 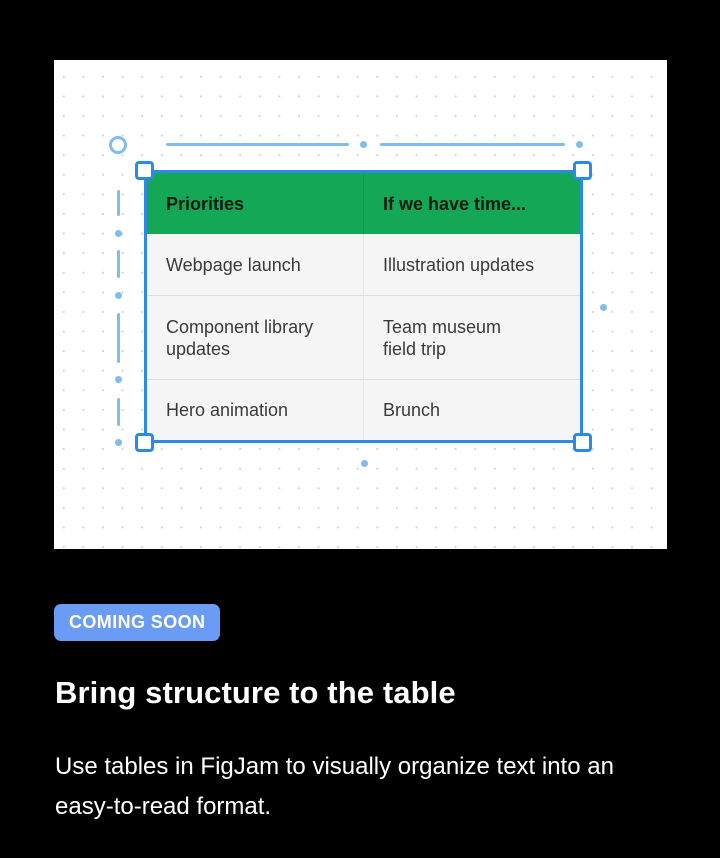 I want to click on resize-handle-bottom-left, so click(x=144, y=442).